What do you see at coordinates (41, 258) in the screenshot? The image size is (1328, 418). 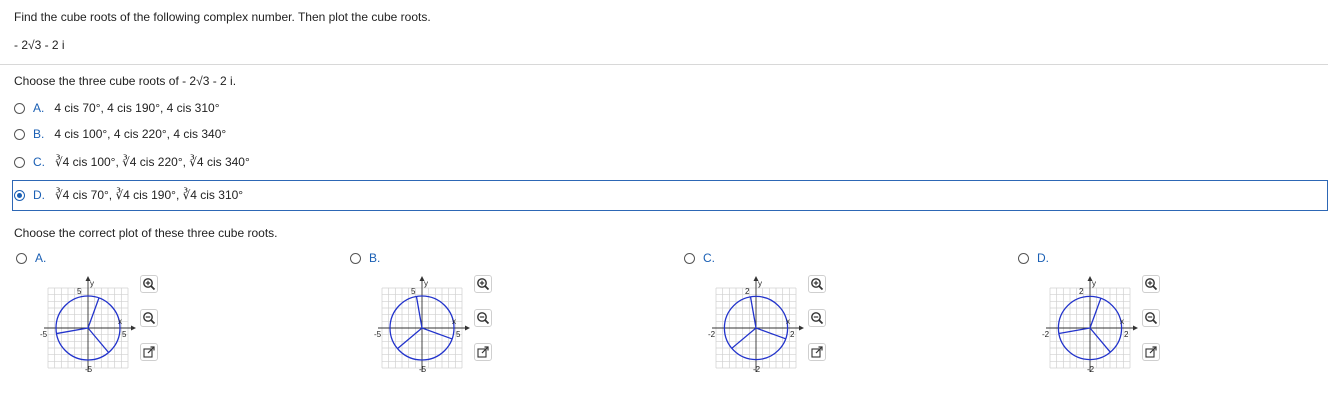 I see `plot-choice-letter: A.` at bounding box center [41, 258].